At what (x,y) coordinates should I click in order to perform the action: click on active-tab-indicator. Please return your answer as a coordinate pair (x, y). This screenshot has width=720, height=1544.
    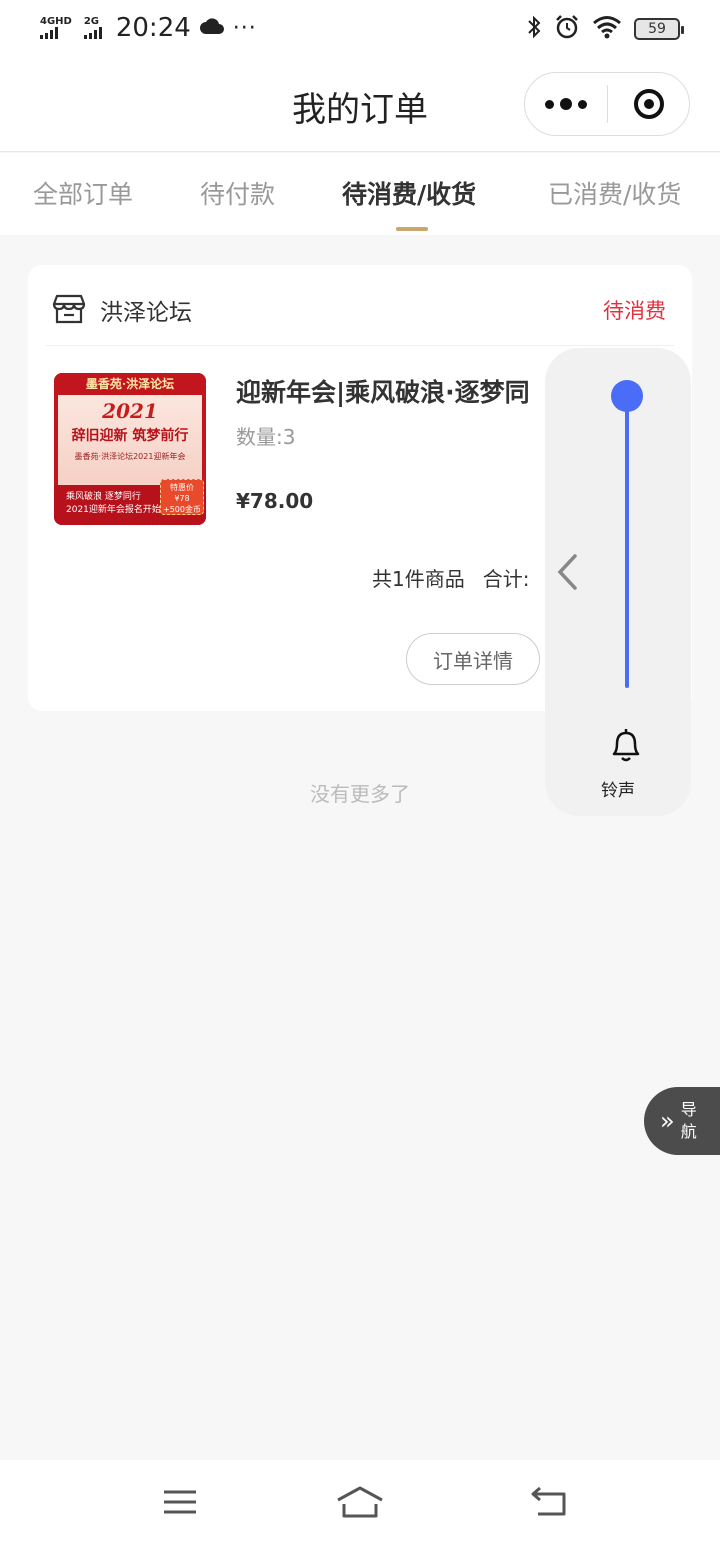
    Looking at the image, I should click on (412, 229).